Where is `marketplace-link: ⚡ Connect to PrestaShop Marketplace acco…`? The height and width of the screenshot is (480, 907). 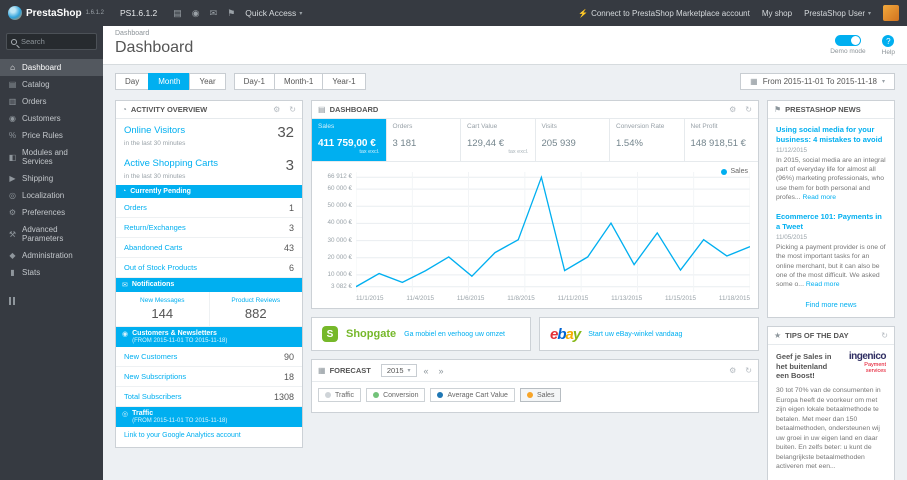
marketplace-link: ⚡ Connect to PrestaShop Marketplace acco… is located at coordinates (664, 13).